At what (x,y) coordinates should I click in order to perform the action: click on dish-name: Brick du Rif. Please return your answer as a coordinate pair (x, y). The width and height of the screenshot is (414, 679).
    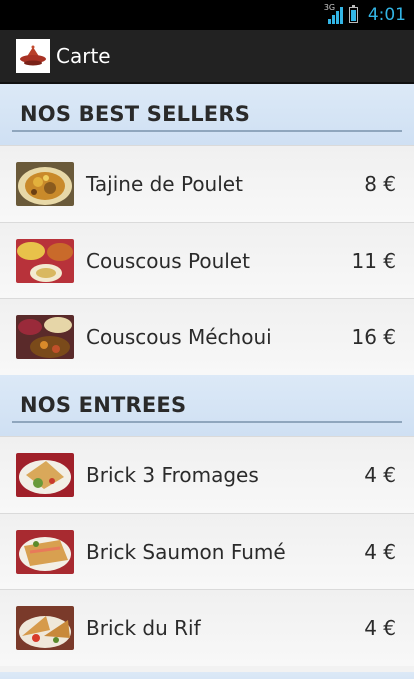
    Looking at the image, I should click on (143, 628).